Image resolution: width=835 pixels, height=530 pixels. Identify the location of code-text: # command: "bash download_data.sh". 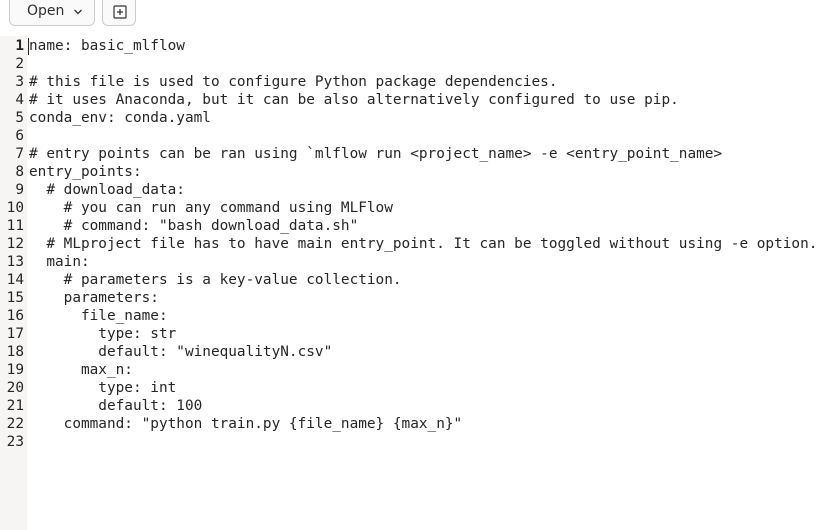
(194, 226).